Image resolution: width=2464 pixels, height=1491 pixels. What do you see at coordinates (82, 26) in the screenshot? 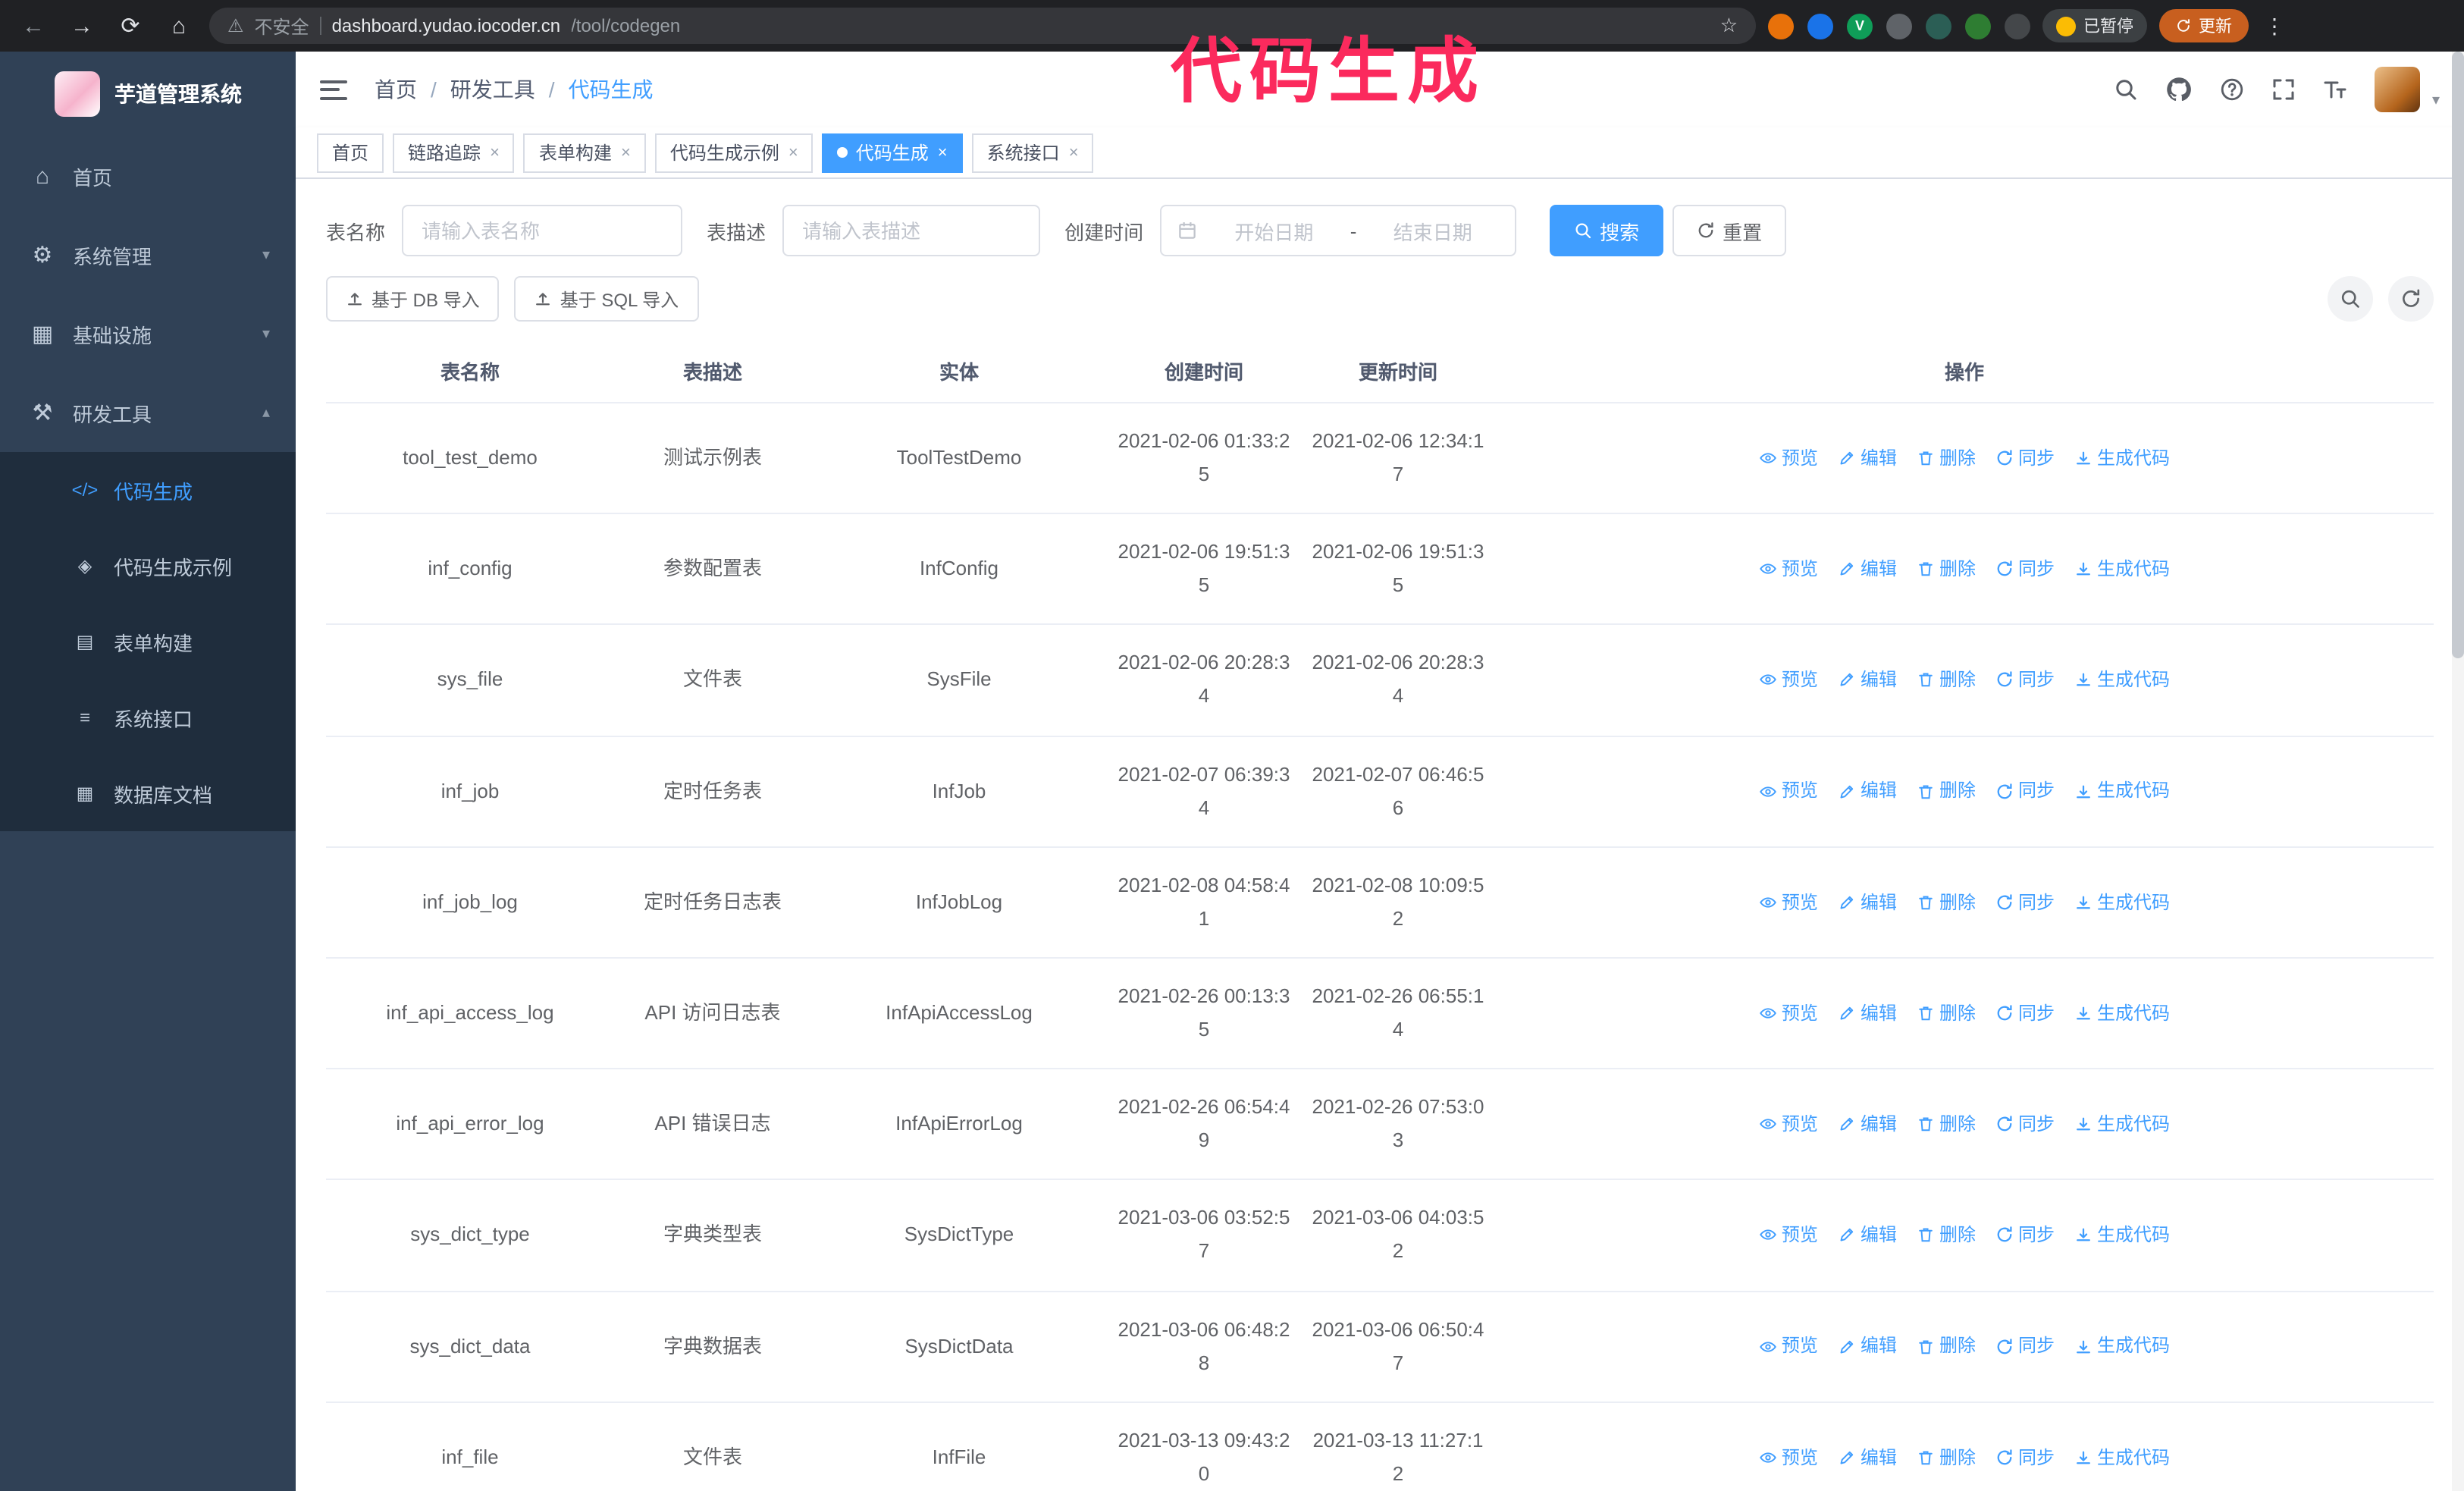
I see `browser-forward-icon: →` at bounding box center [82, 26].